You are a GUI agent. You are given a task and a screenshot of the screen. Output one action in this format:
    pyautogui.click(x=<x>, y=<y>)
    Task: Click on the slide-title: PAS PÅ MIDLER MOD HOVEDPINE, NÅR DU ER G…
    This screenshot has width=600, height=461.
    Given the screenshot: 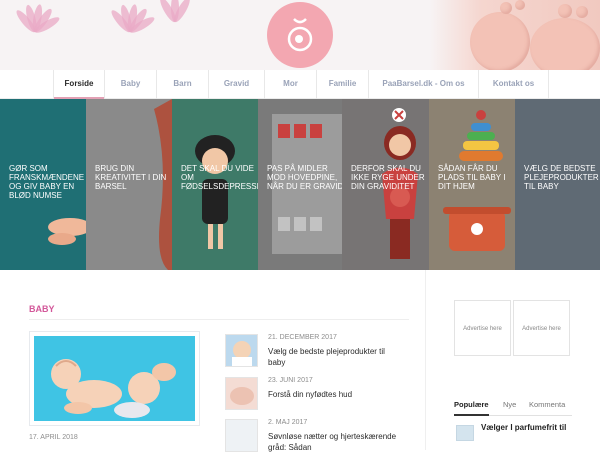 What is the action you would take?
    pyautogui.click(x=304, y=177)
    